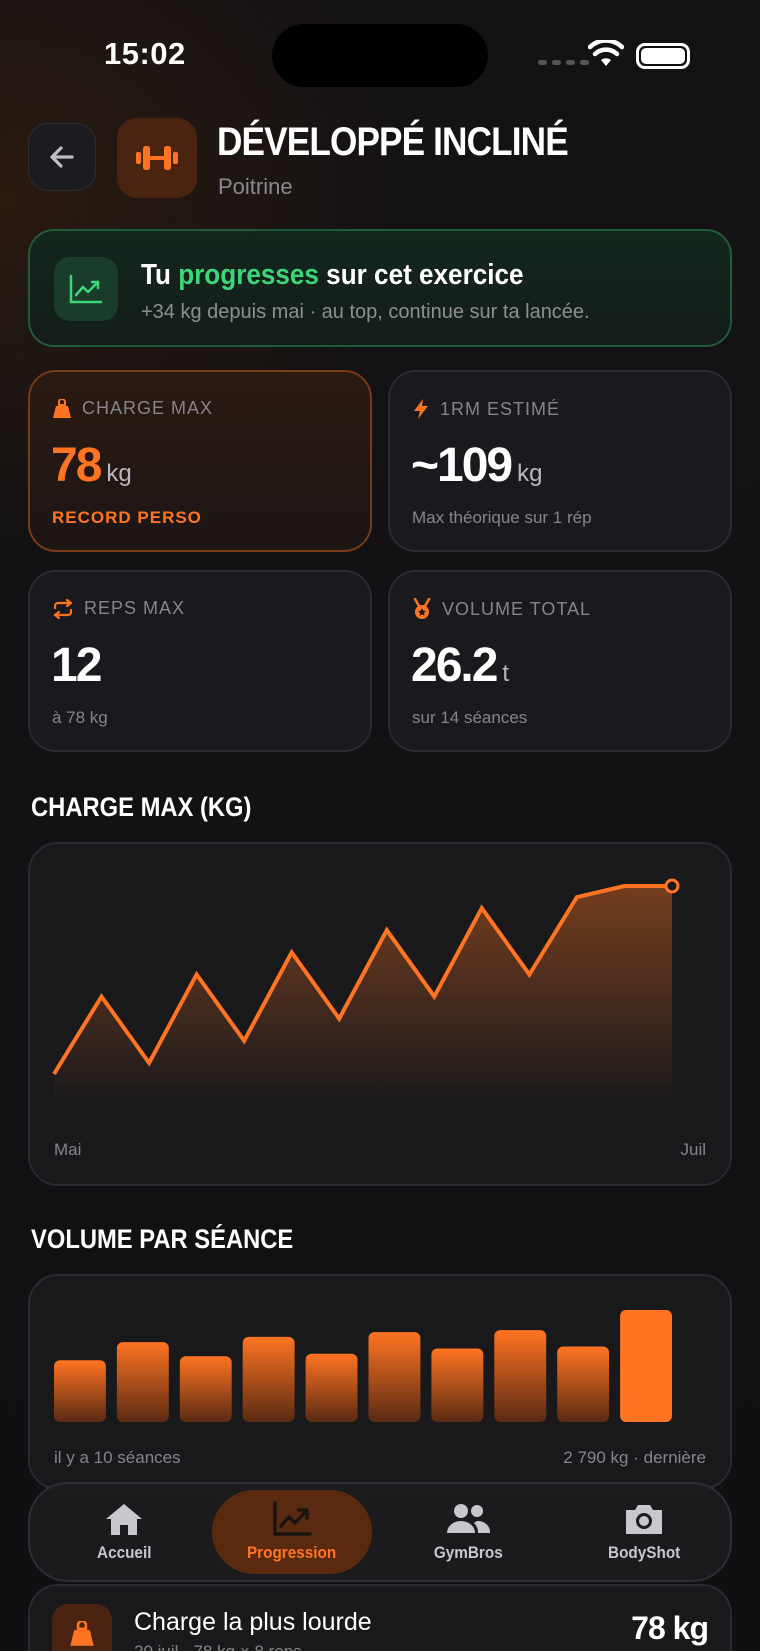  Describe the element at coordinates (157, 158) in the screenshot. I see `dumbbell-icon` at that location.